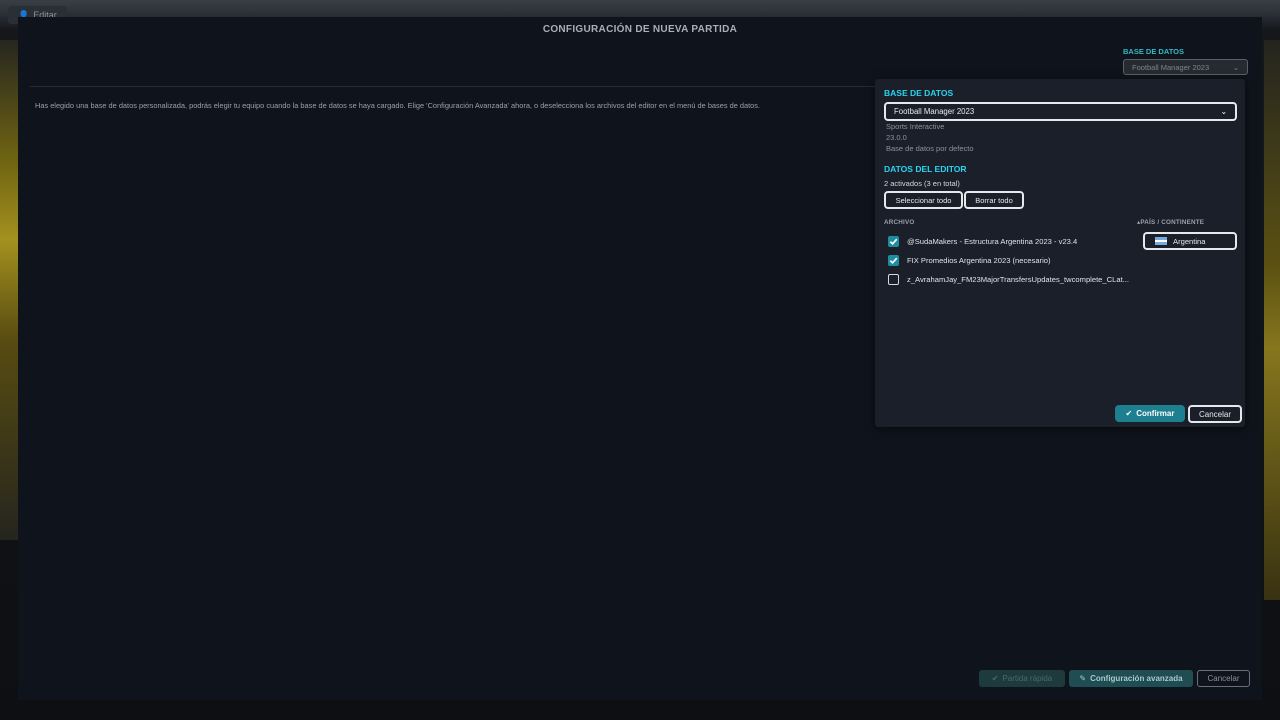  I want to click on background-stand-right, so click(1272, 320).